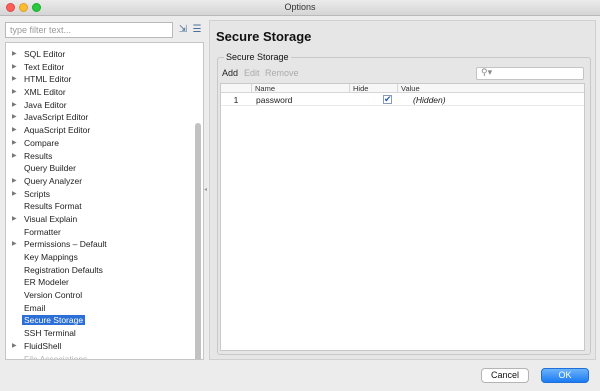 This screenshot has width=600, height=391. What do you see at coordinates (197, 30) in the screenshot?
I see `collapse-all-icon: ☰` at bounding box center [197, 30].